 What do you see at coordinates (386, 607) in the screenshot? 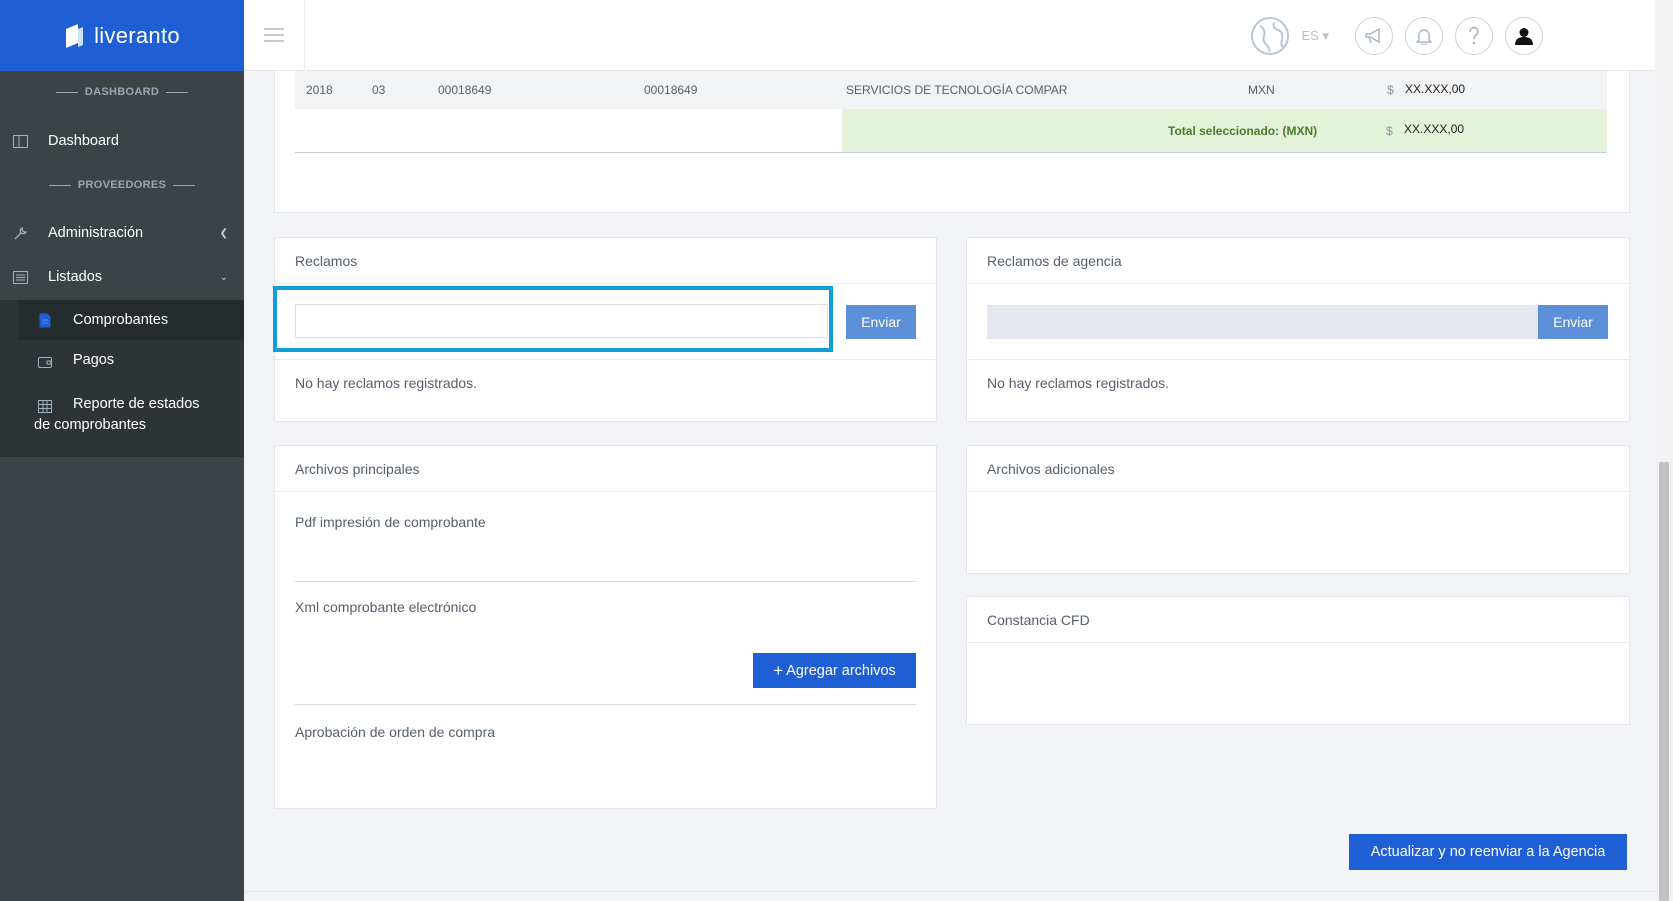
I see `xml-label: Xml comprobante electrónico` at bounding box center [386, 607].